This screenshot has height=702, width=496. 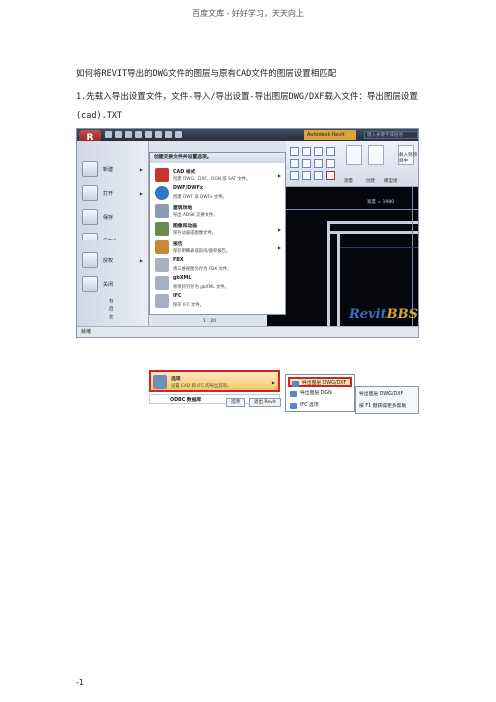 I want to click on trim-icon, so click(x=318, y=163).